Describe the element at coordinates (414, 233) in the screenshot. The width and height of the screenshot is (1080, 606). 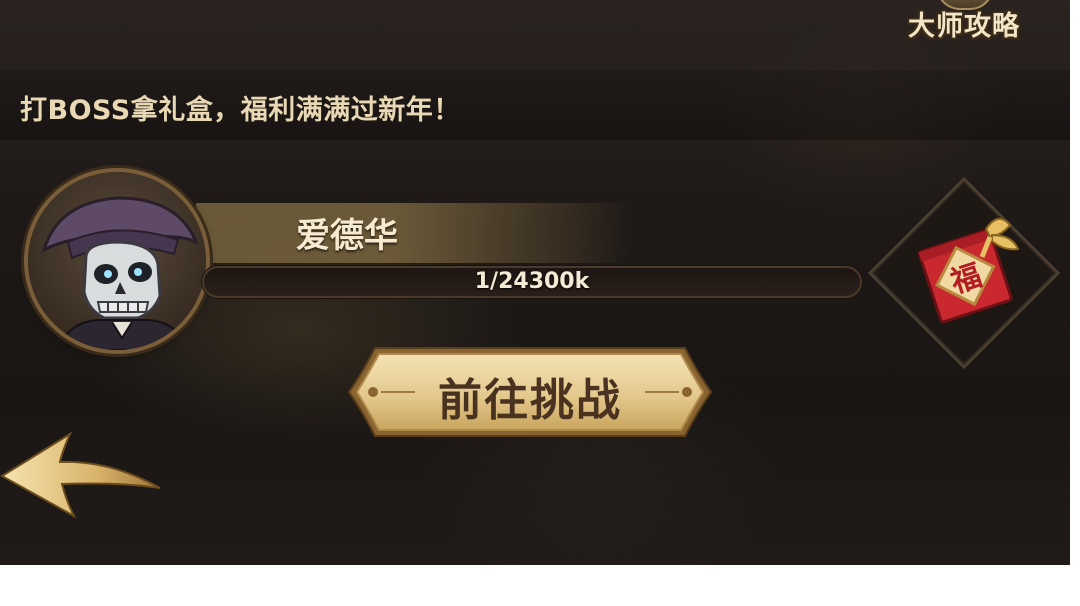
I see `boss-name-plate` at that location.